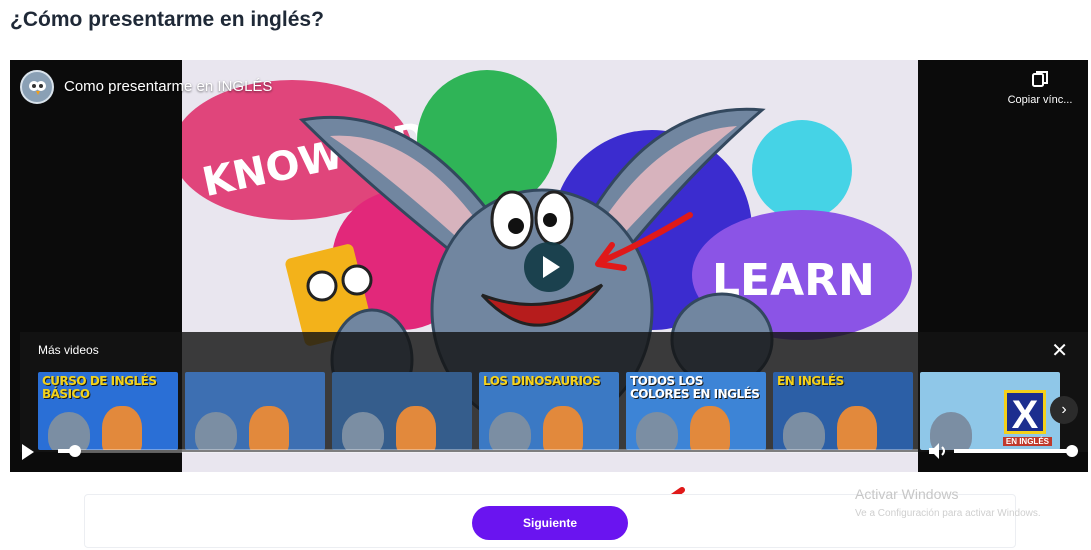 The image size is (1091, 550). What do you see at coordinates (68, 350) in the screenshot?
I see `more-videos-title: Más videos` at bounding box center [68, 350].